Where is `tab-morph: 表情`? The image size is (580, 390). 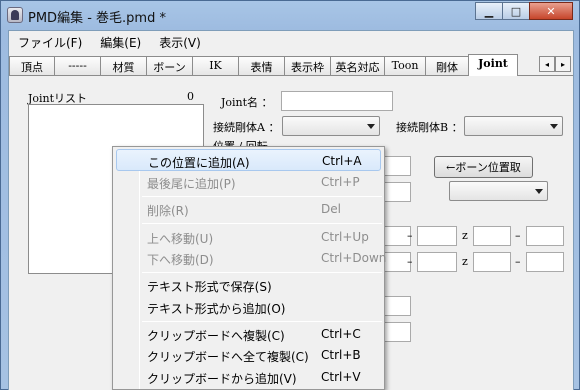 tab-morph: 表情 is located at coordinates (261, 65).